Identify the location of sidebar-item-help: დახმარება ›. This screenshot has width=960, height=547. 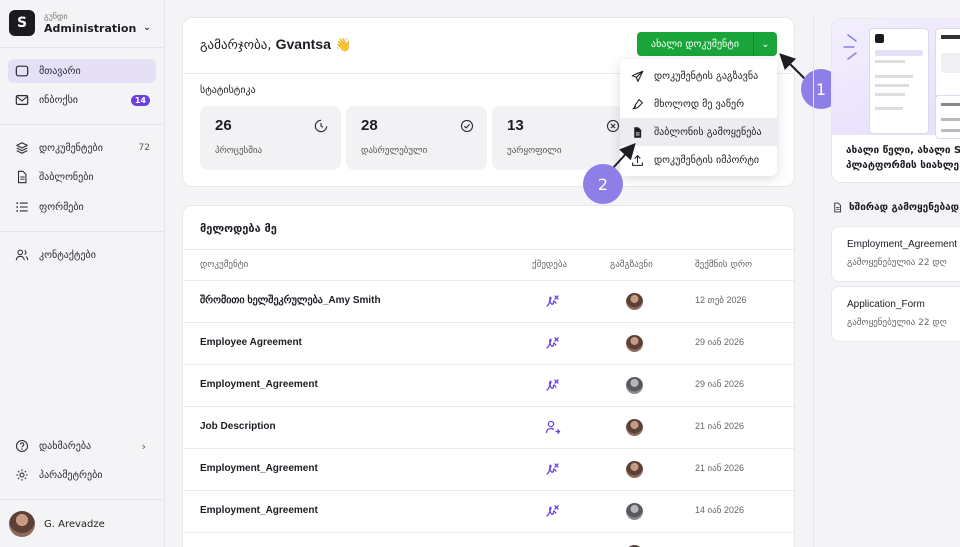
(82, 446).